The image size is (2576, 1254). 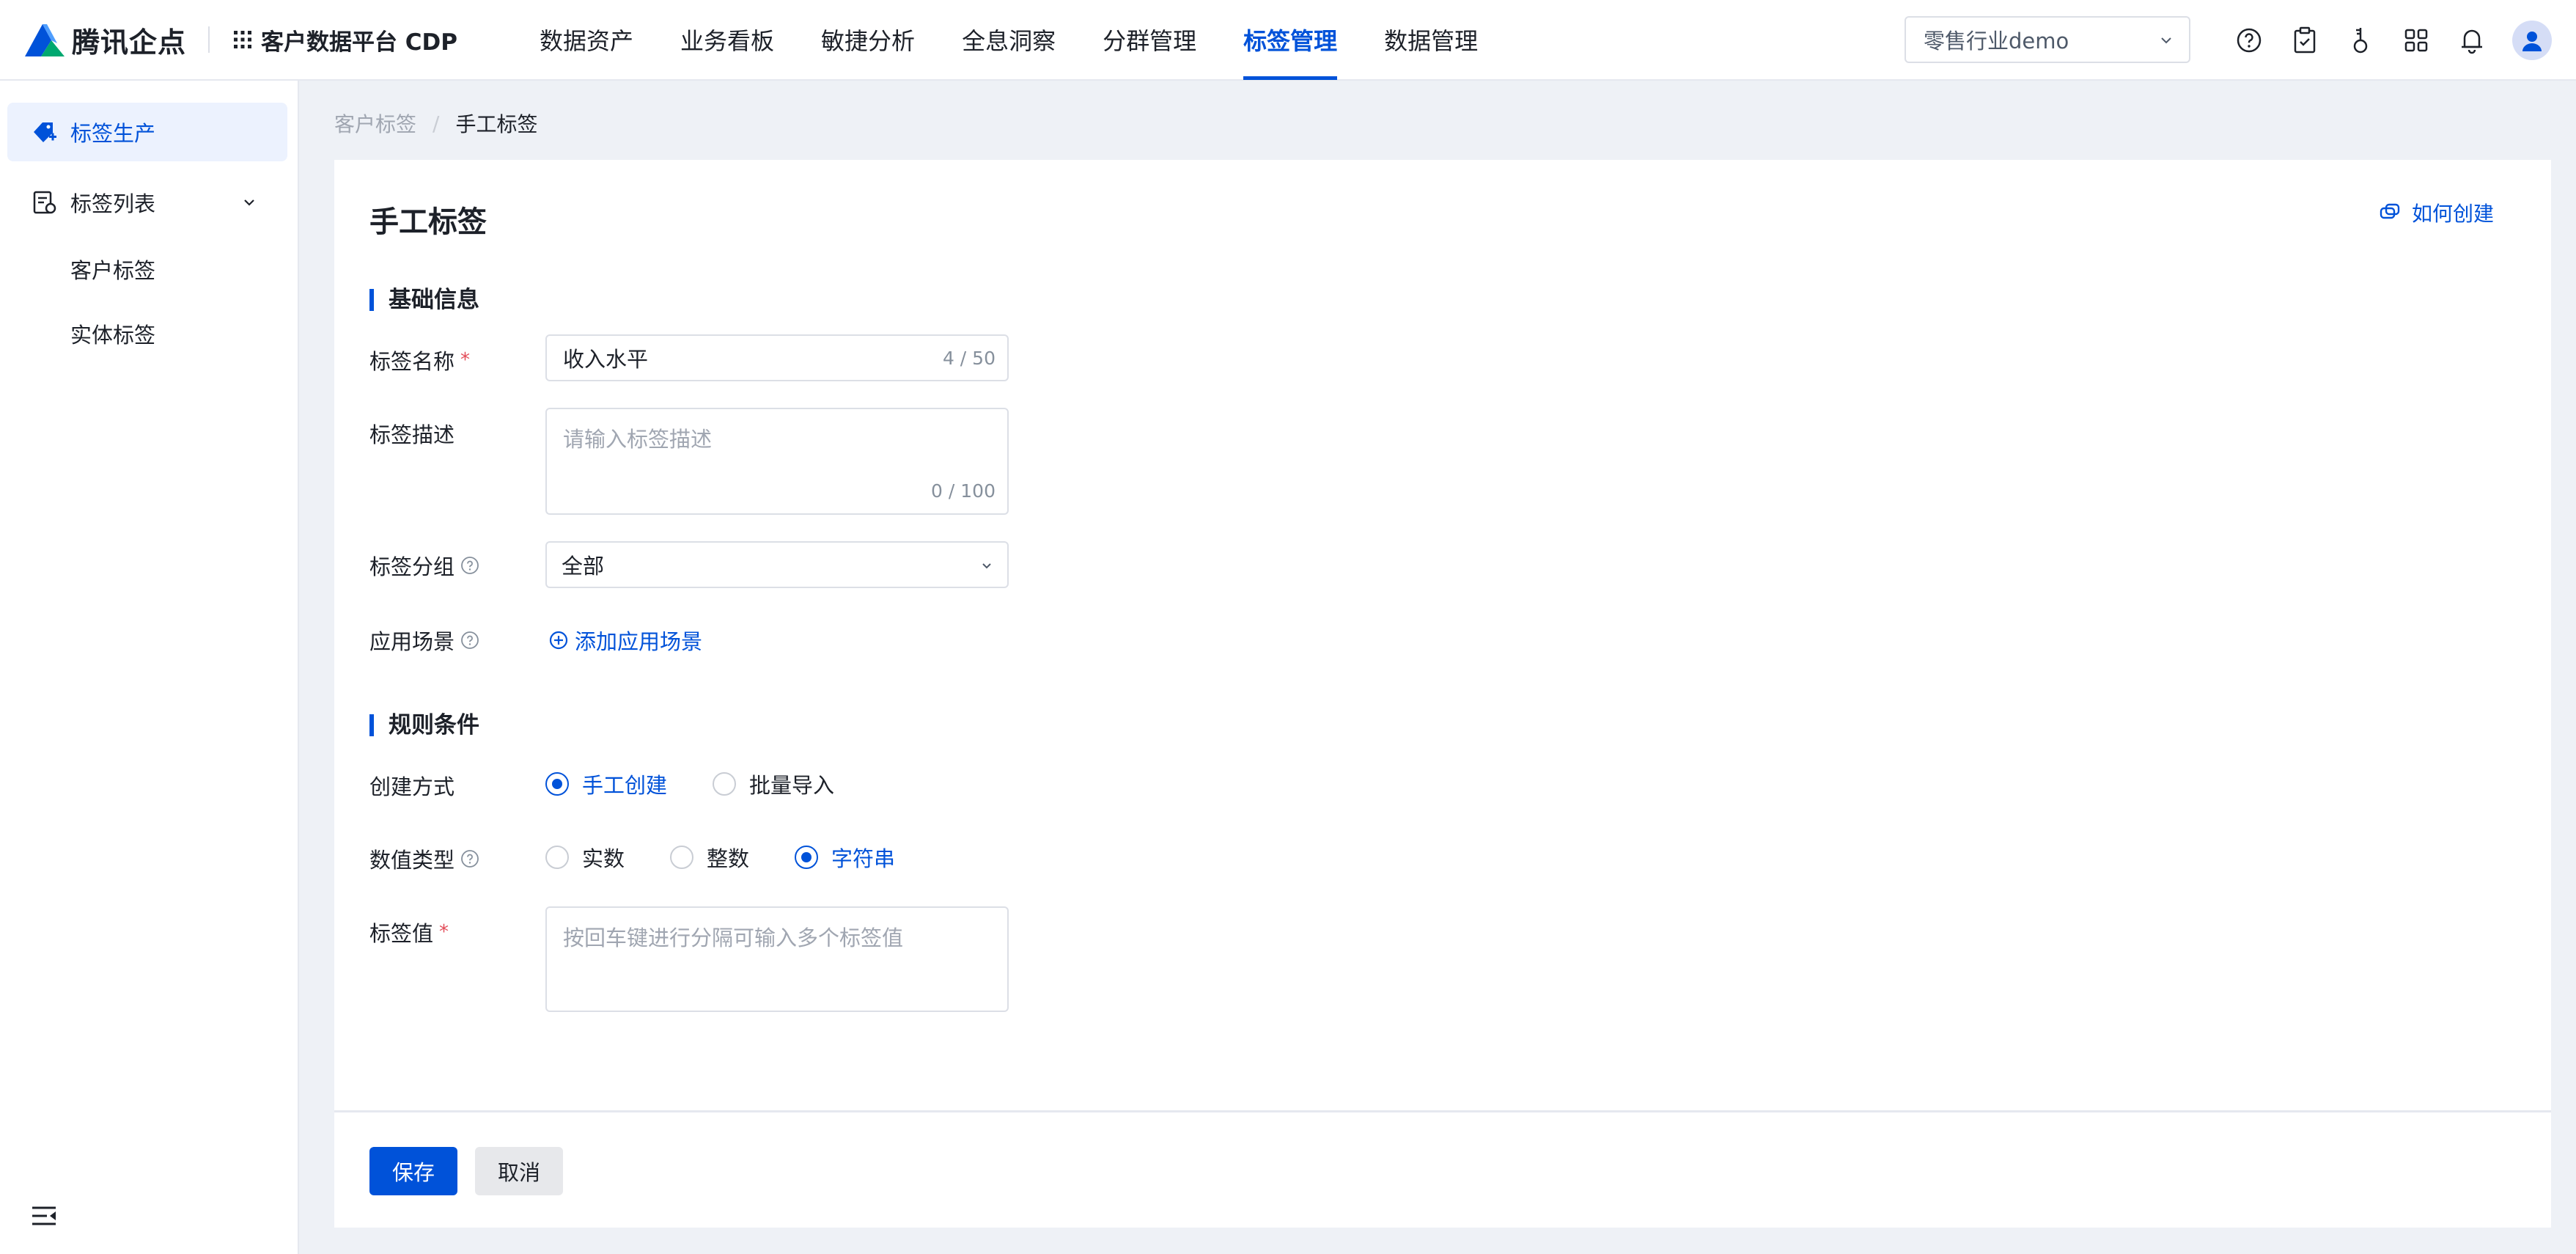 I want to click on environment-select: 零售行业demo, so click(x=2047, y=39).